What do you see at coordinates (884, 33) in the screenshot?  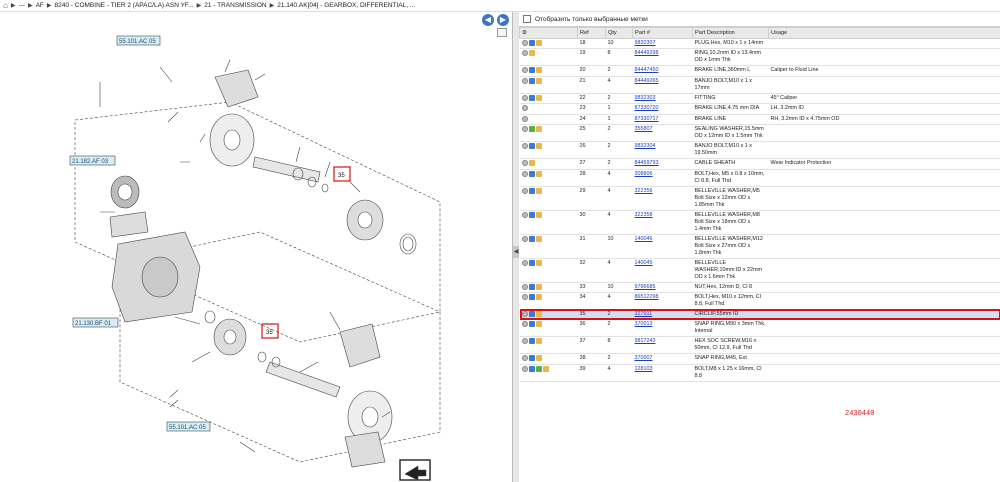 I see `col-usage: Usage` at bounding box center [884, 33].